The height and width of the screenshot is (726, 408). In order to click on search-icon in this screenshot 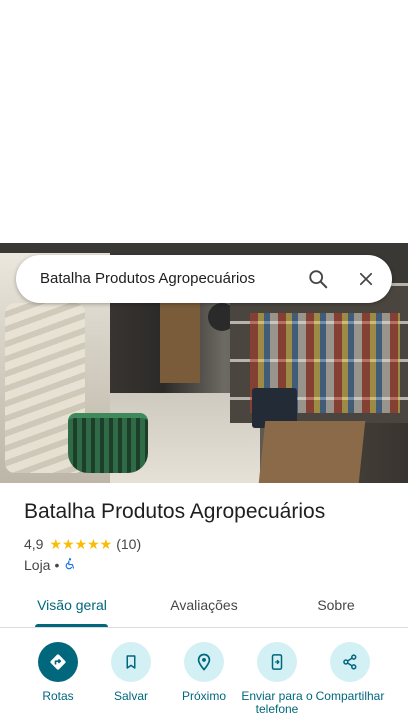, I will do `click(318, 279)`.